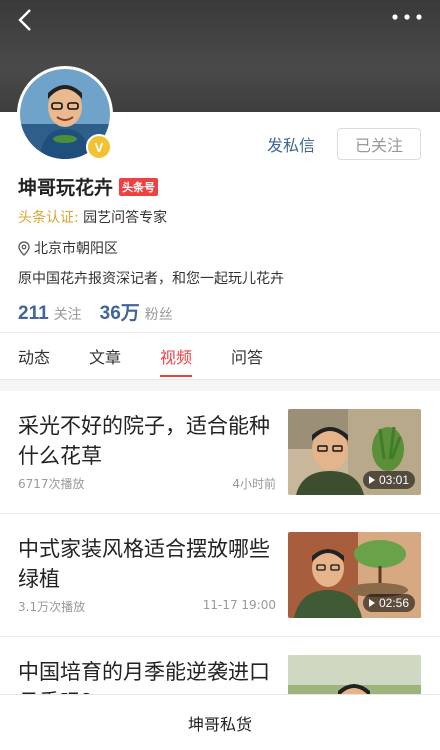  What do you see at coordinates (76, 249) in the screenshot?
I see `location-text: 北京市朝阳区` at bounding box center [76, 249].